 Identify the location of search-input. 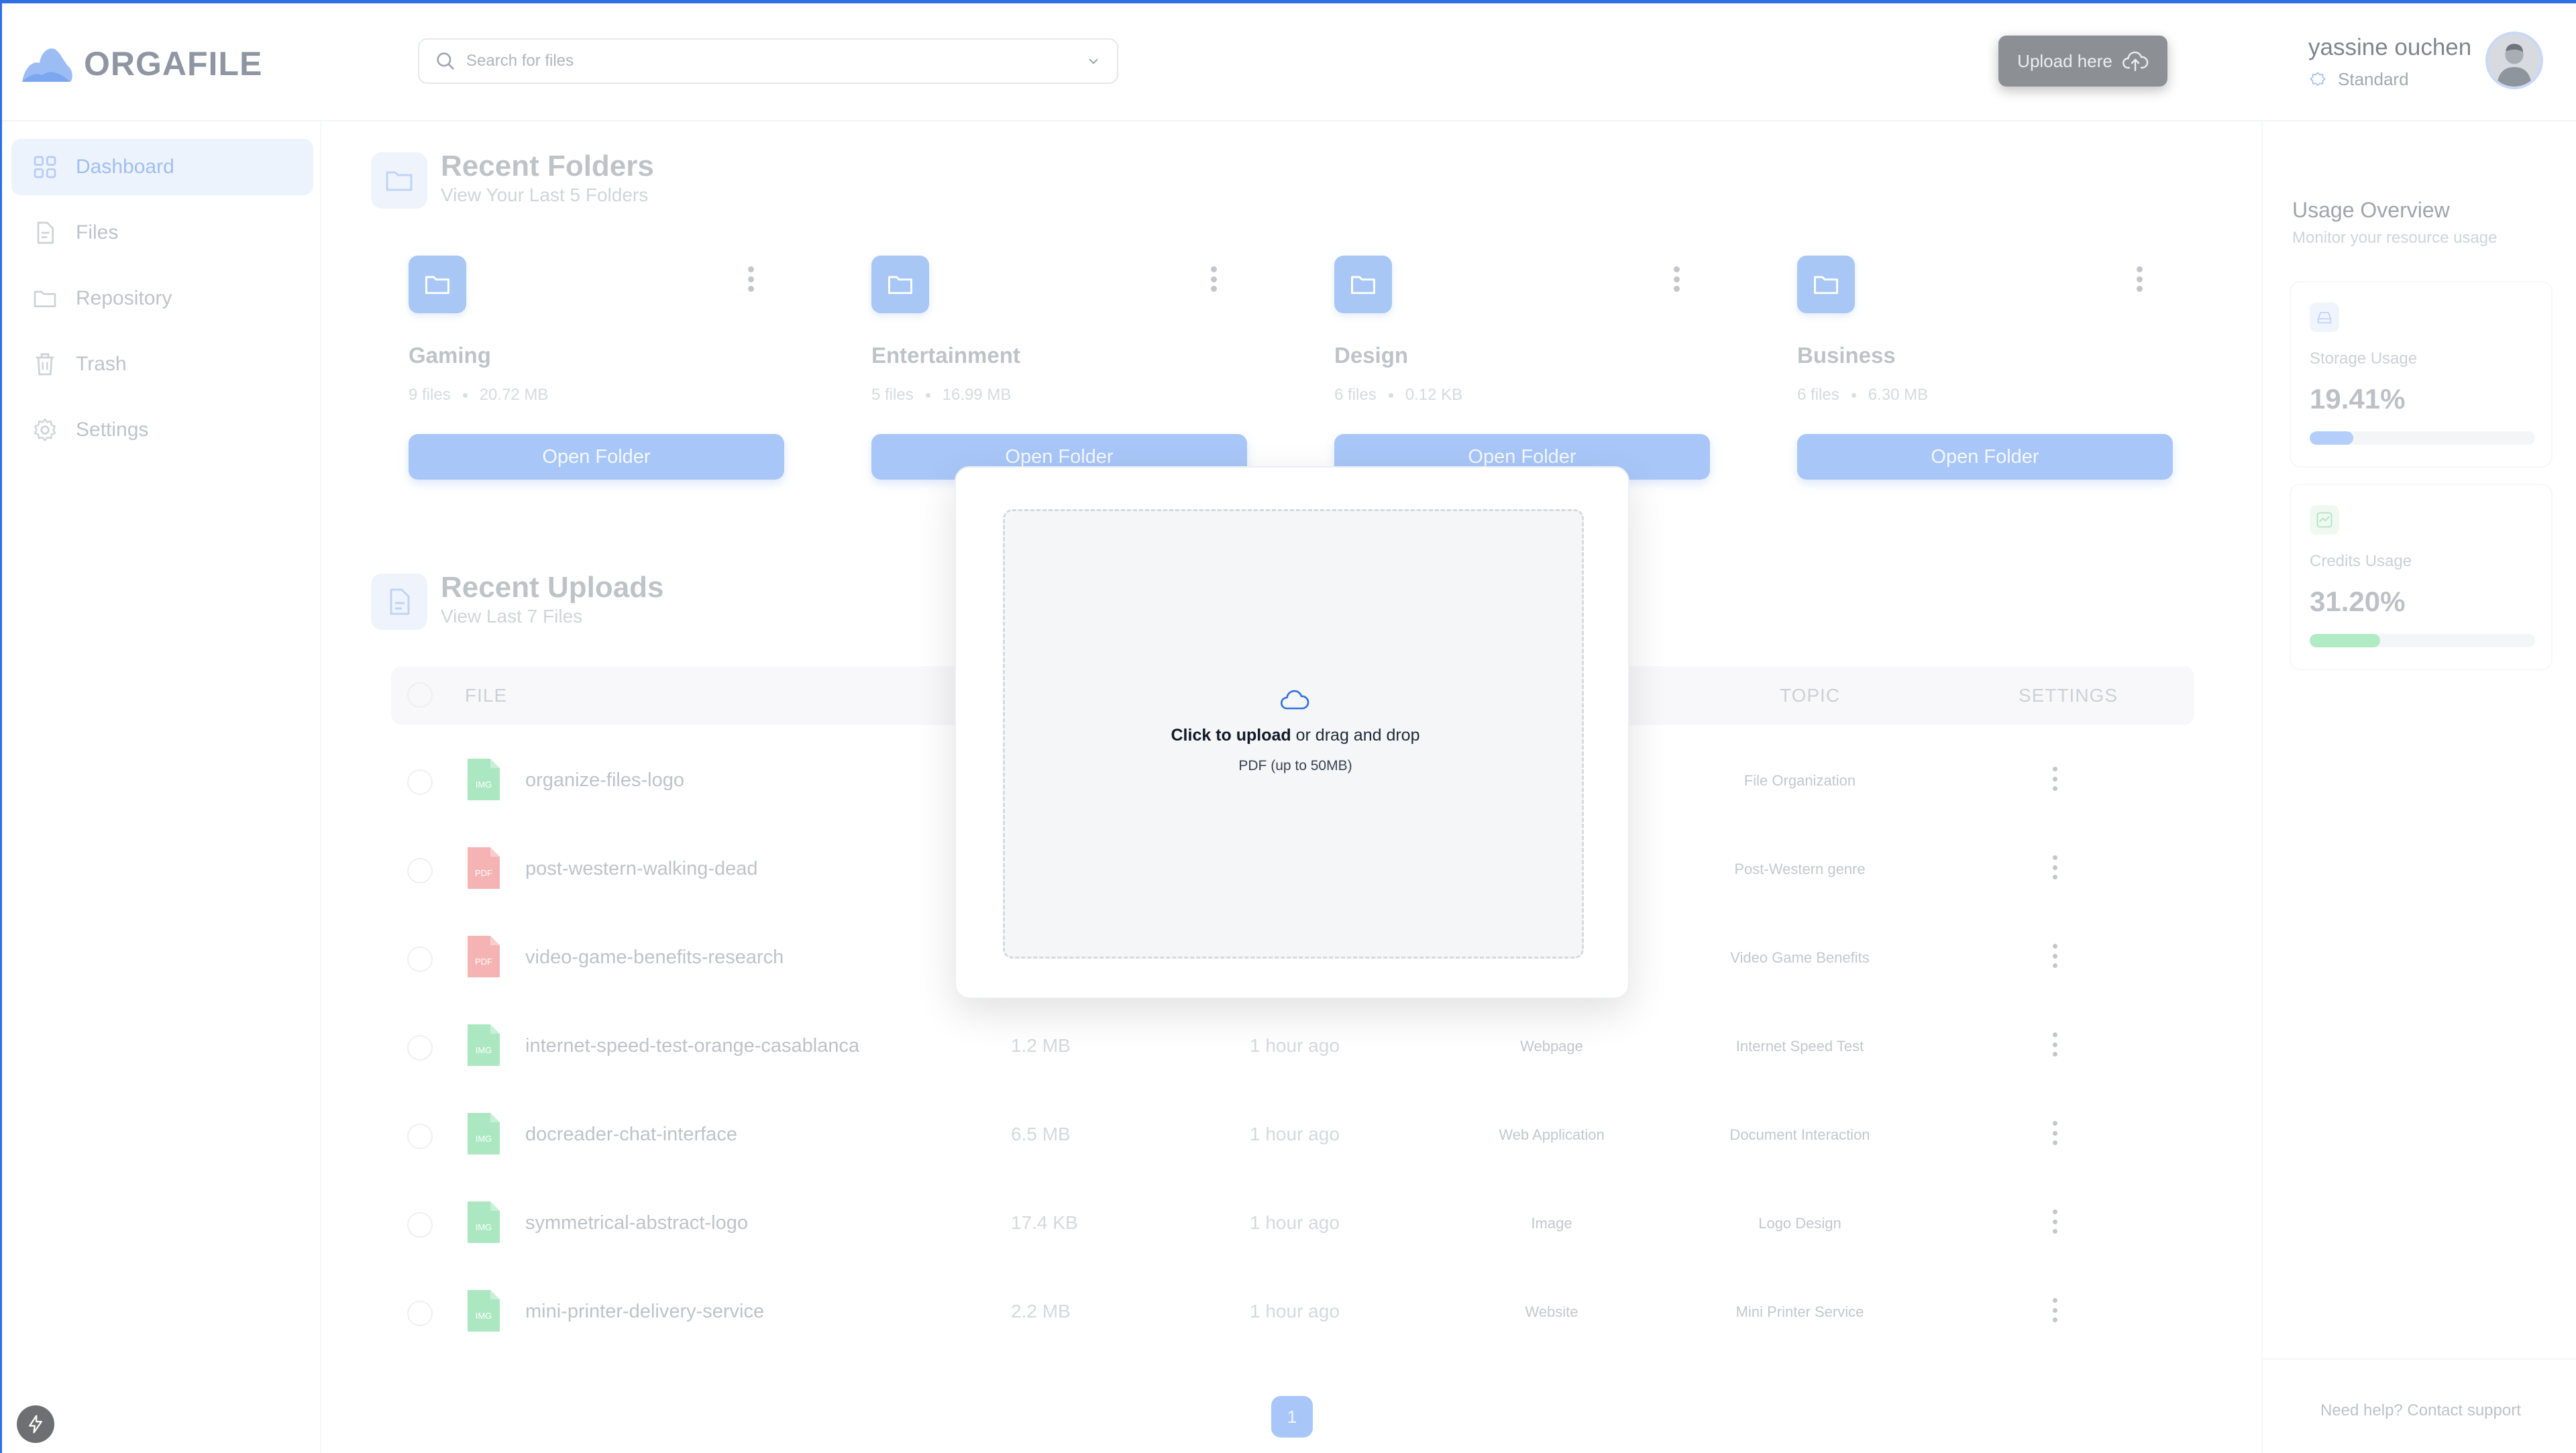
(775, 61).